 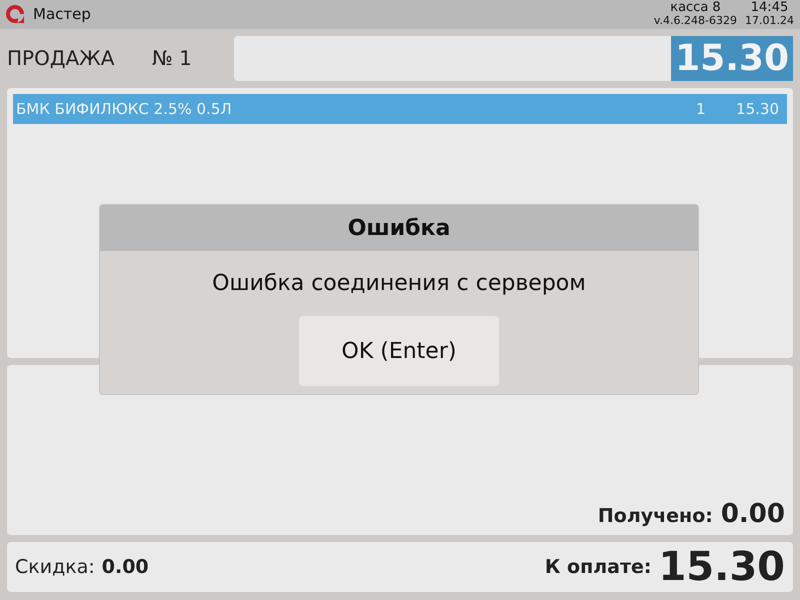 What do you see at coordinates (399, 283) in the screenshot?
I see `dialog-message: Ошибка соединения с сервером` at bounding box center [399, 283].